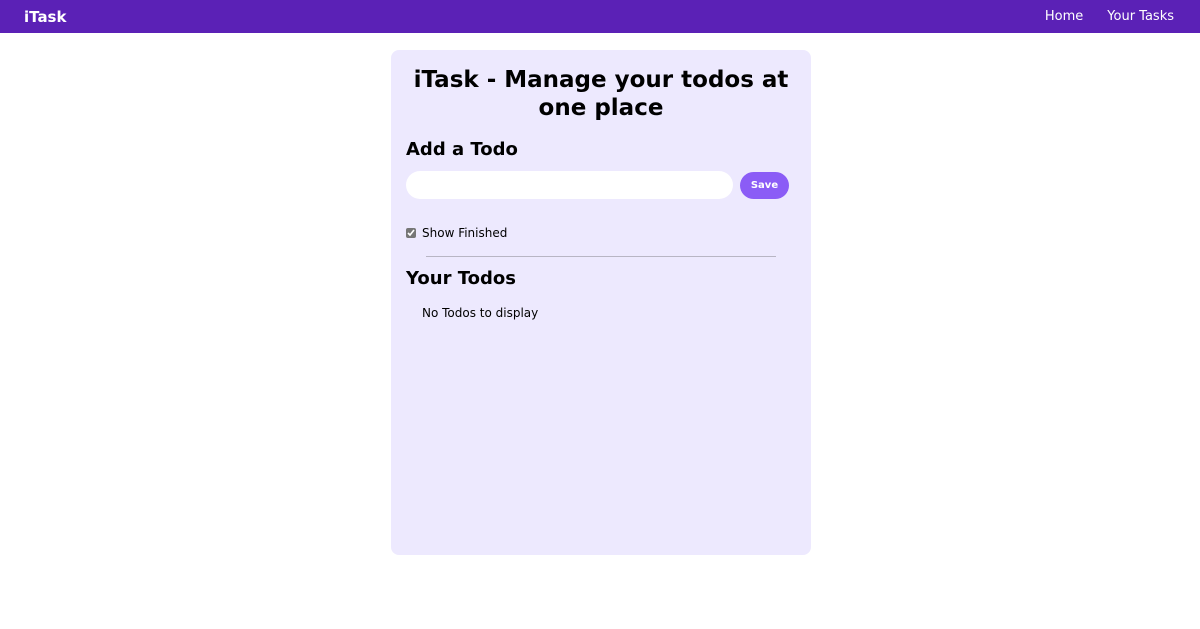 The width and height of the screenshot is (1200, 629). I want to click on save-button: Save, so click(764, 185).